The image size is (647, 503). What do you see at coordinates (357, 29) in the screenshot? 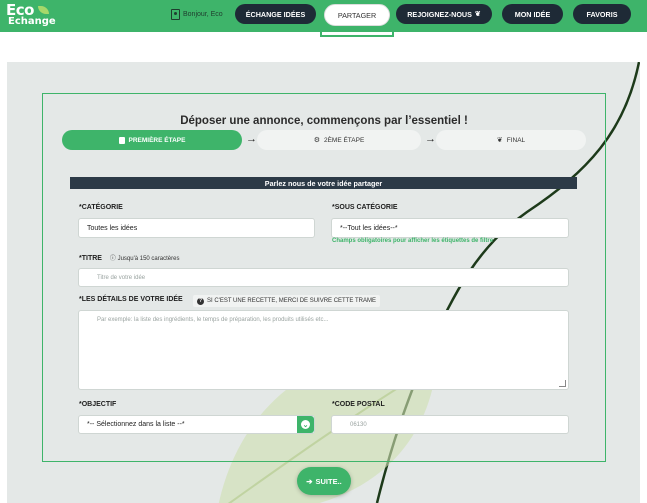
I see `active-tab-indicator` at bounding box center [357, 29].